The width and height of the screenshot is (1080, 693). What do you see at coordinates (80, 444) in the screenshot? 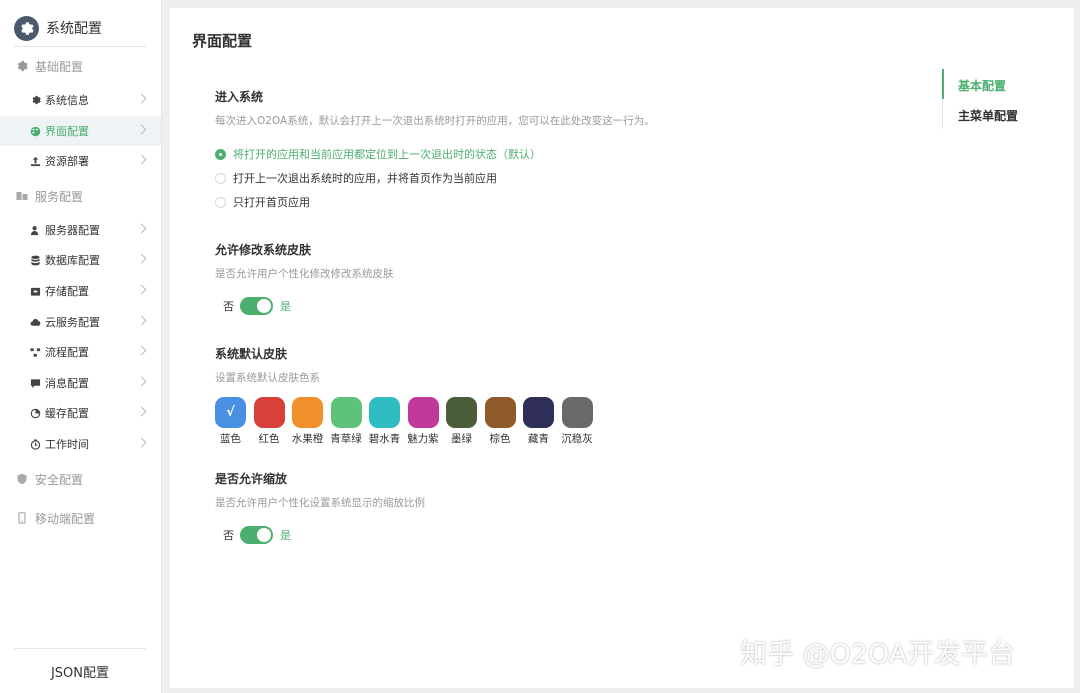
I see `sidebar-item-work-time: 工作时间` at bounding box center [80, 444].